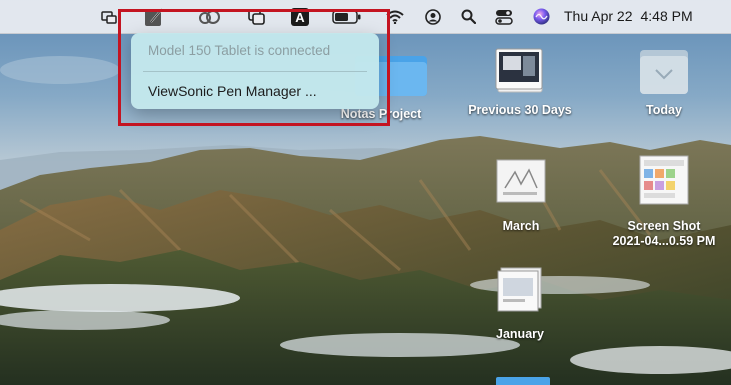 The width and height of the screenshot is (731, 385). Describe the element at coordinates (598, 16) in the screenshot. I see `clock-day: Thu Apr 22` at that location.